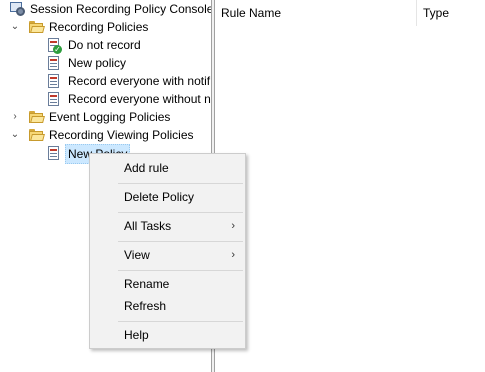  What do you see at coordinates (167, 306) in the screenshot?
I see `menu-item-refresh: Refresh` at bounding box center [167, 306].